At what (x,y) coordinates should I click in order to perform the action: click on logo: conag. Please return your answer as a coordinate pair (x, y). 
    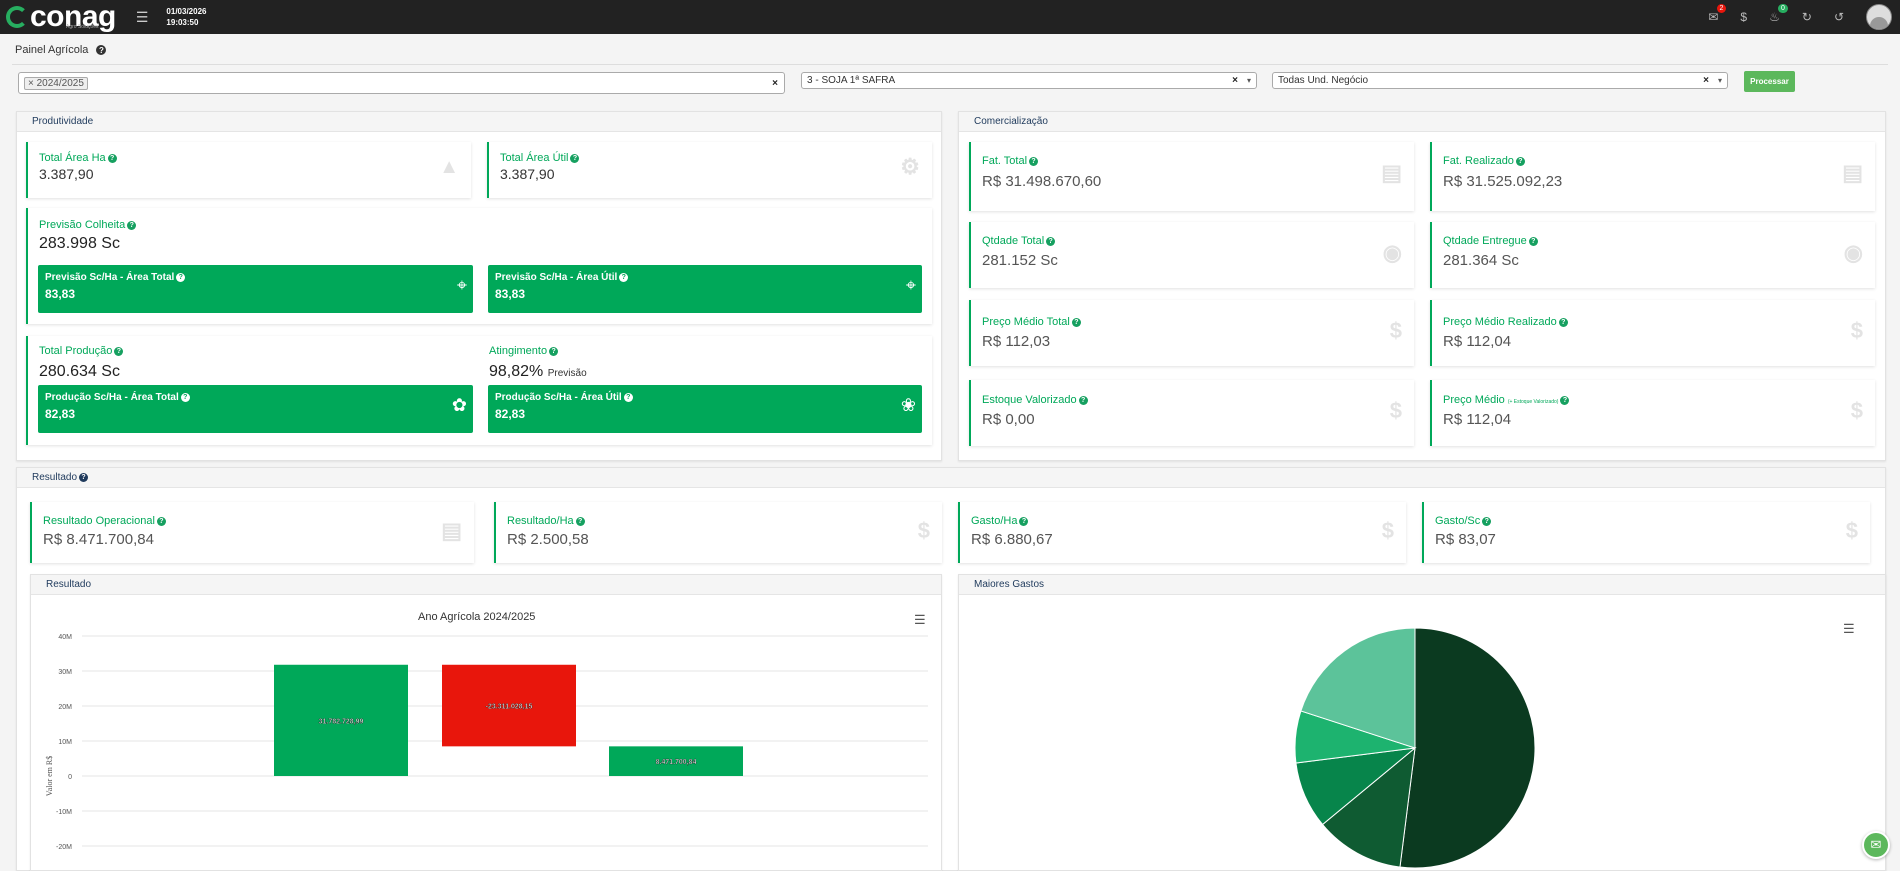
    Looking at the image, I should click on (61, 17).